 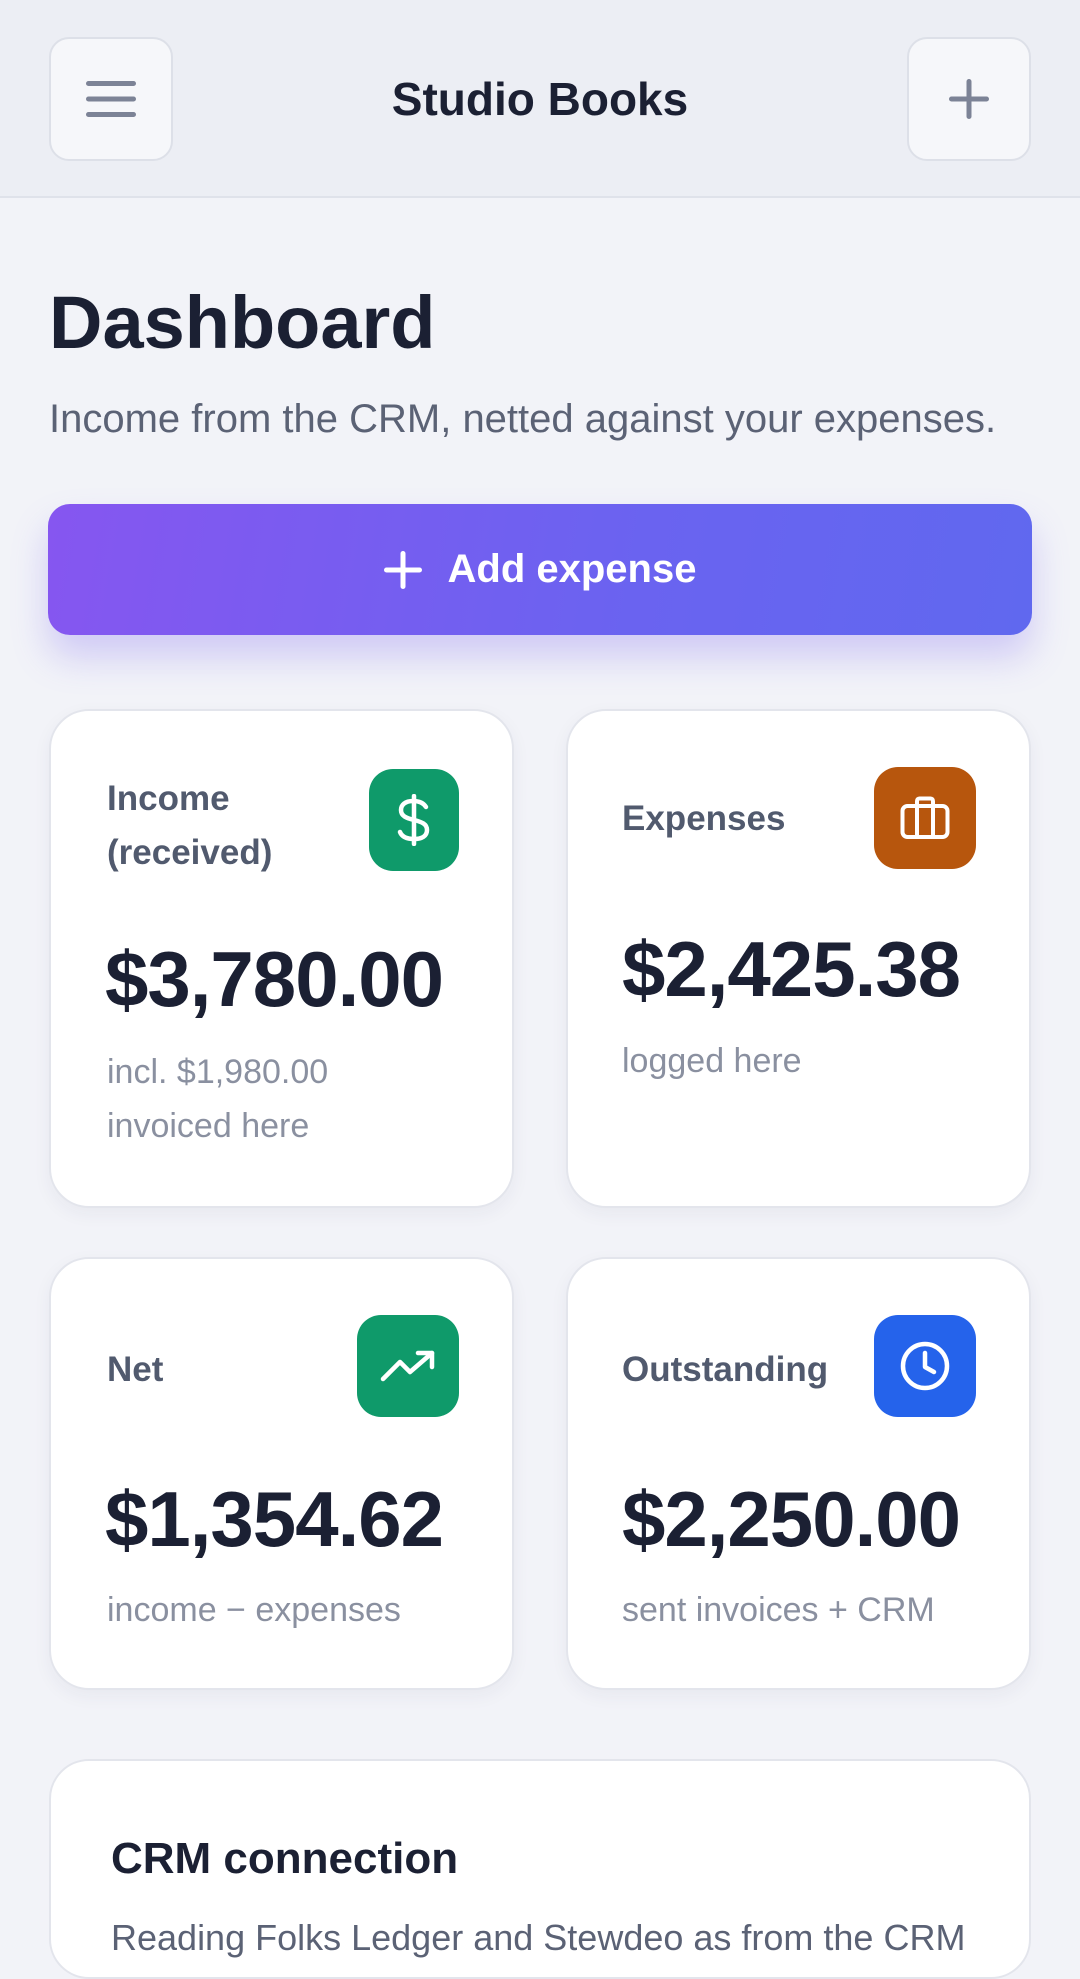 I want to click on trending-up-icon, so click(x=407, y=1366).